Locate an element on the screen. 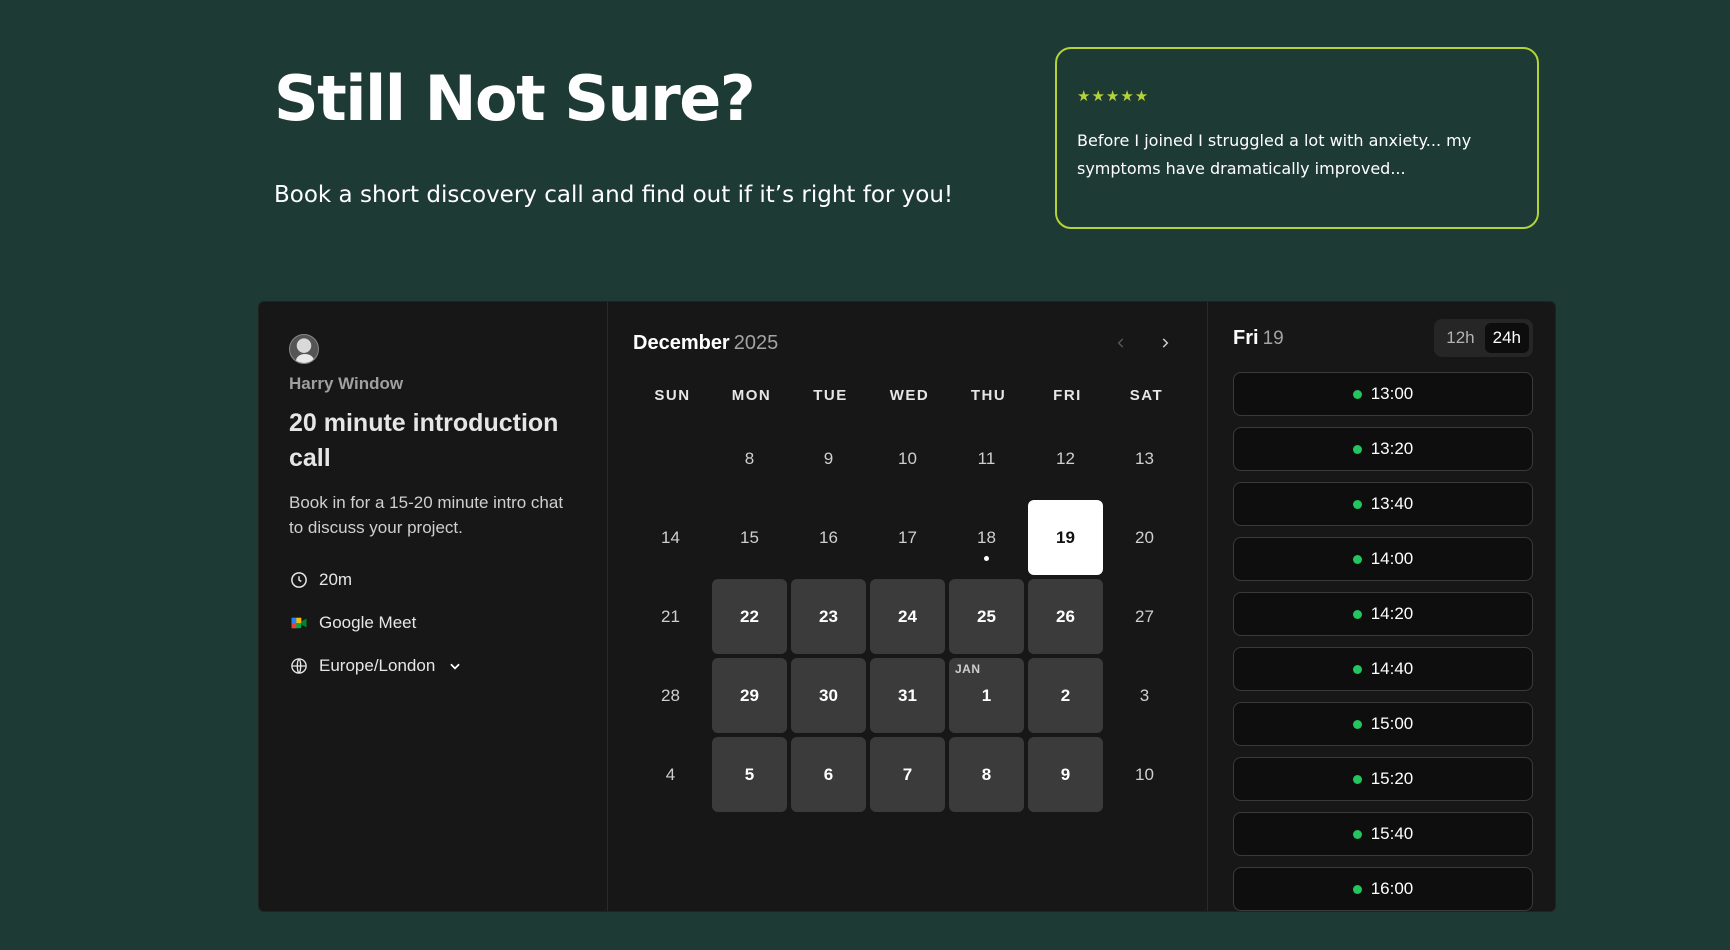 The image size is (1730, 950). calendar-day: 5 is located at coordinates (749, 774).